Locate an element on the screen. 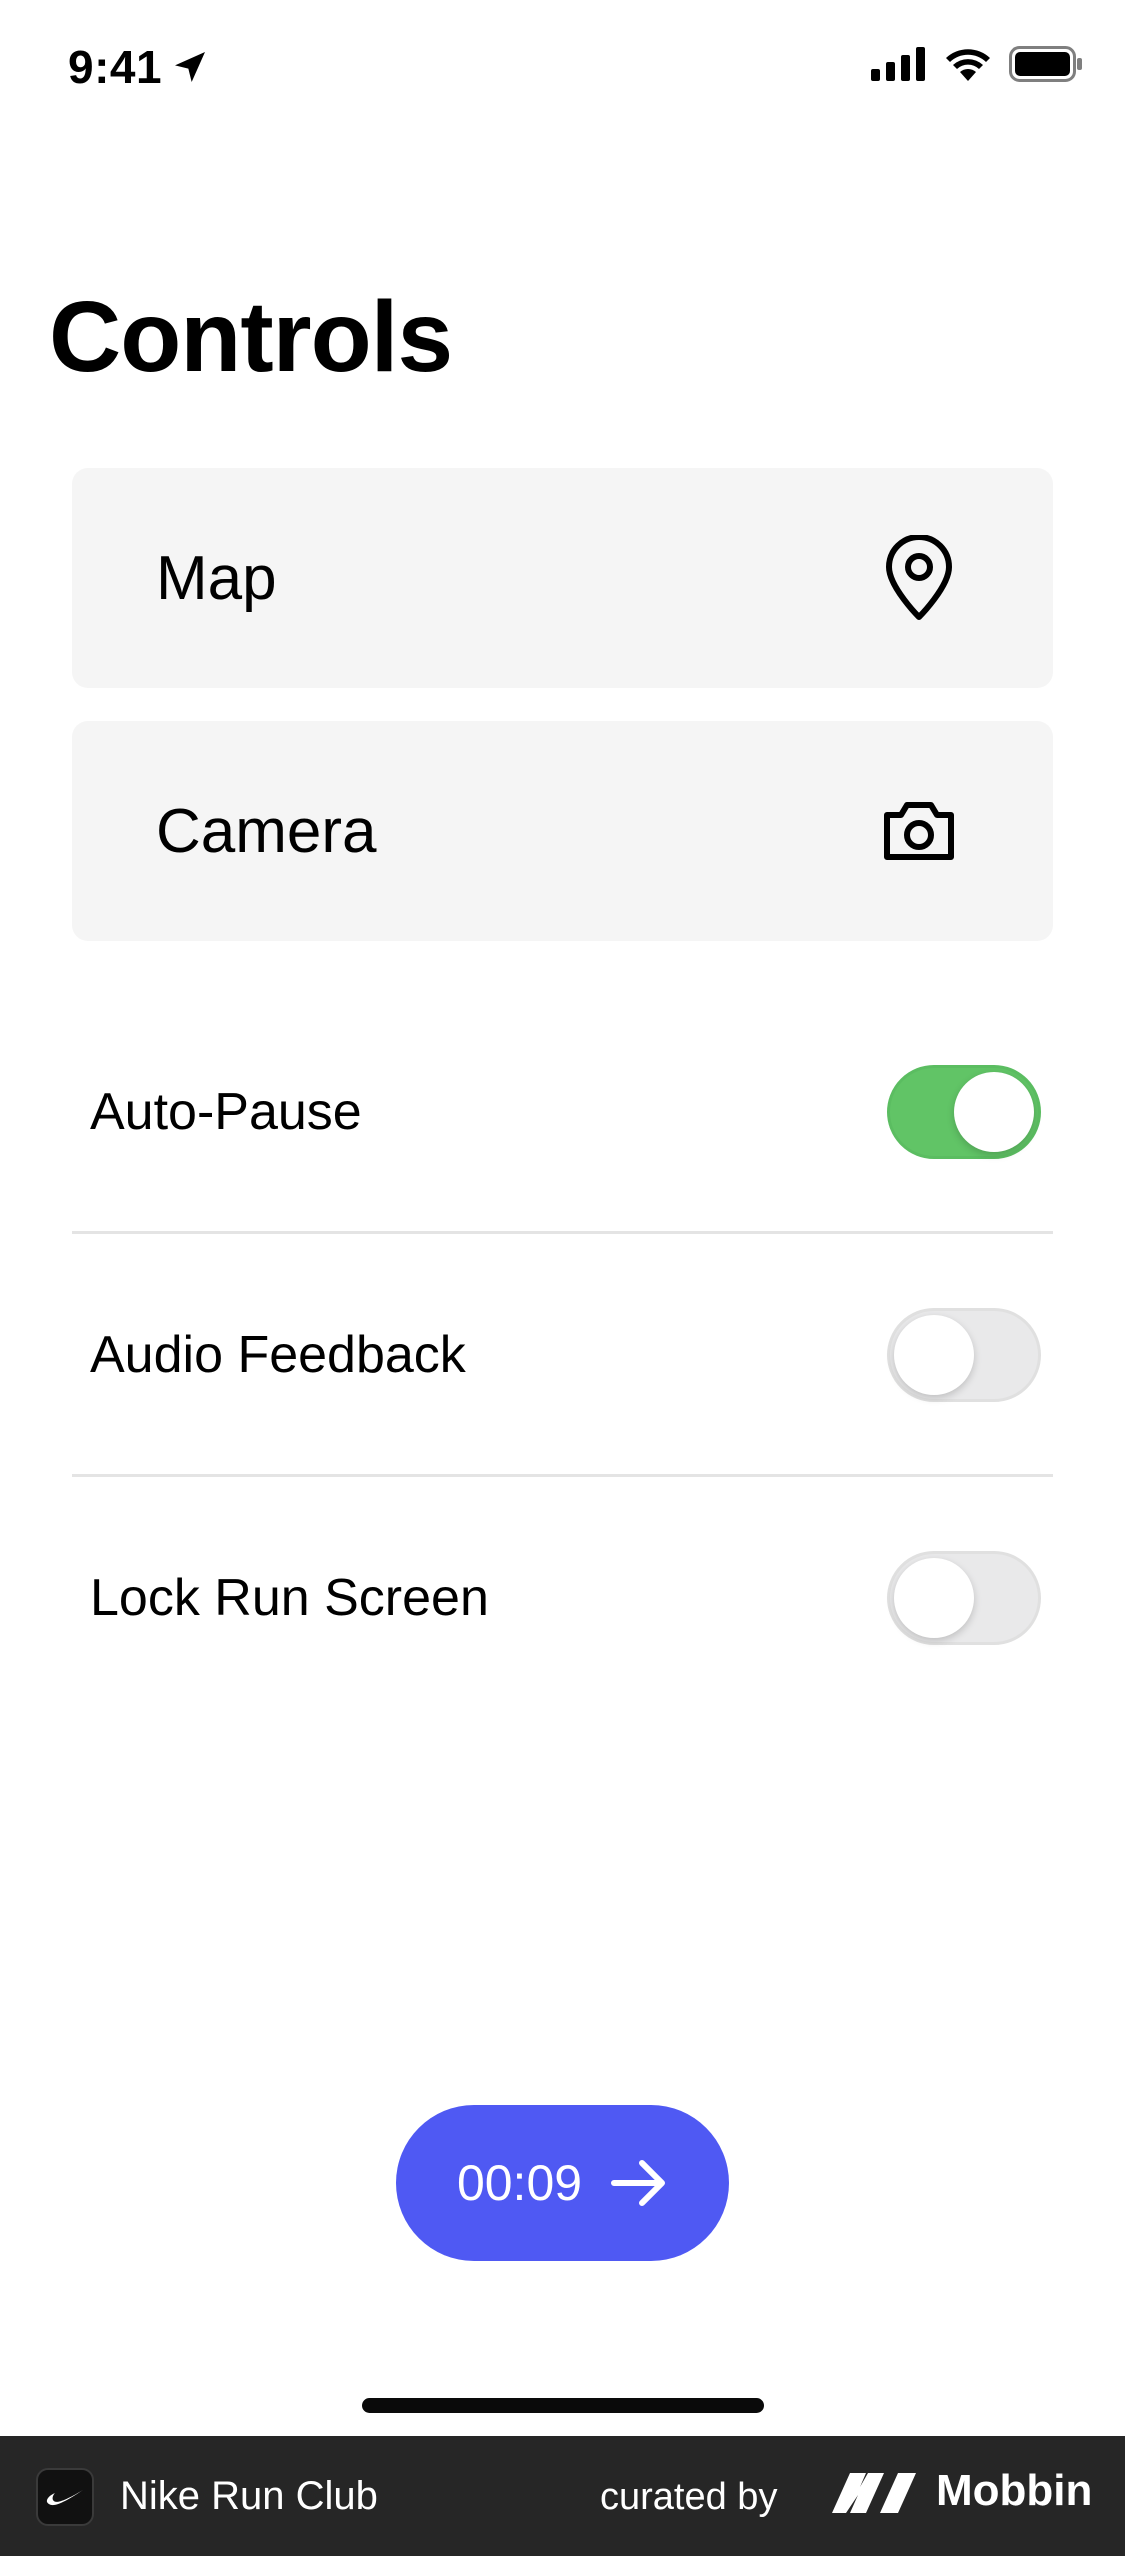 The width and height of the screenshot is (1125, 2556). mobbin-brand: Mobbin is located at coordinates (962, 2491).